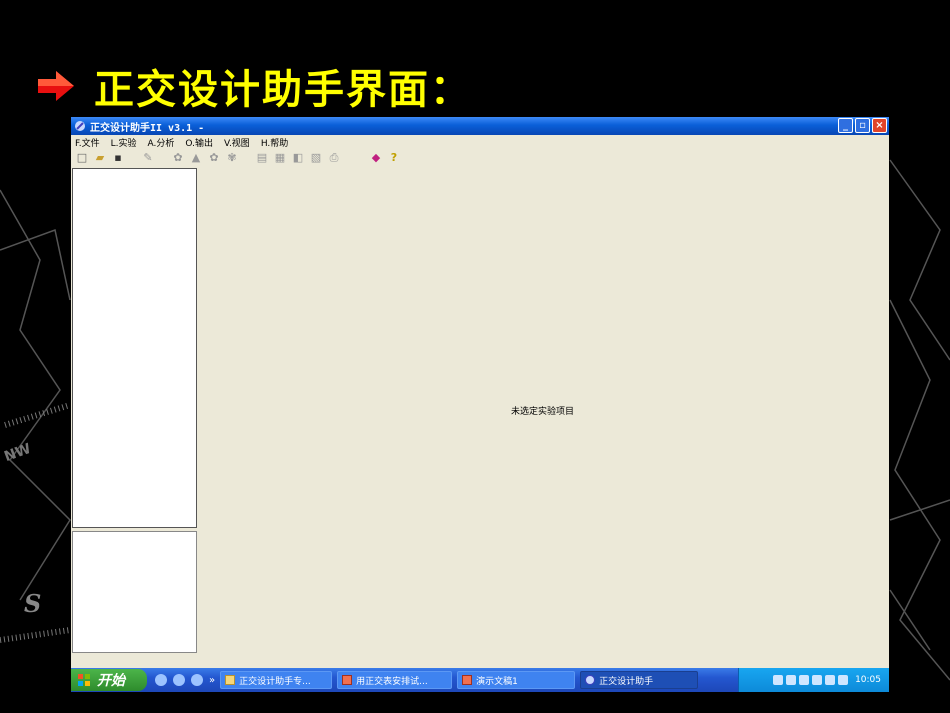 Image resolution: width=950 pixels, height=713 pixels. I want to click on save-icon: ▪, so click(118, 158).